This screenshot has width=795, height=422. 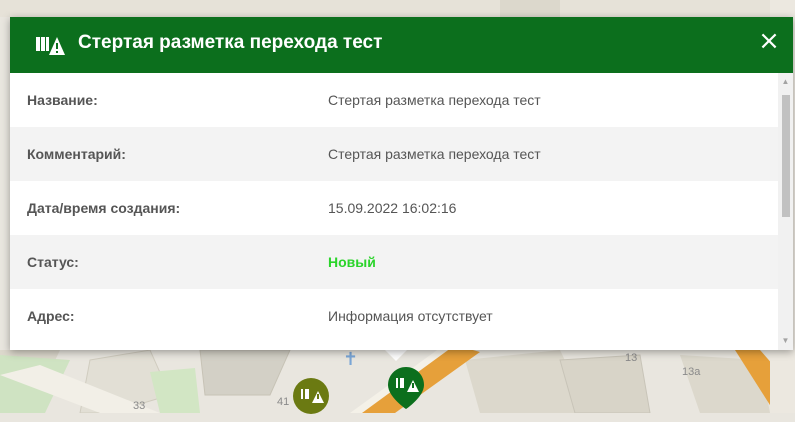 What do you see at coordinates (631, 358) in the screenshot?
I see `map-house-number: 13` at bounding box center [631, 358].